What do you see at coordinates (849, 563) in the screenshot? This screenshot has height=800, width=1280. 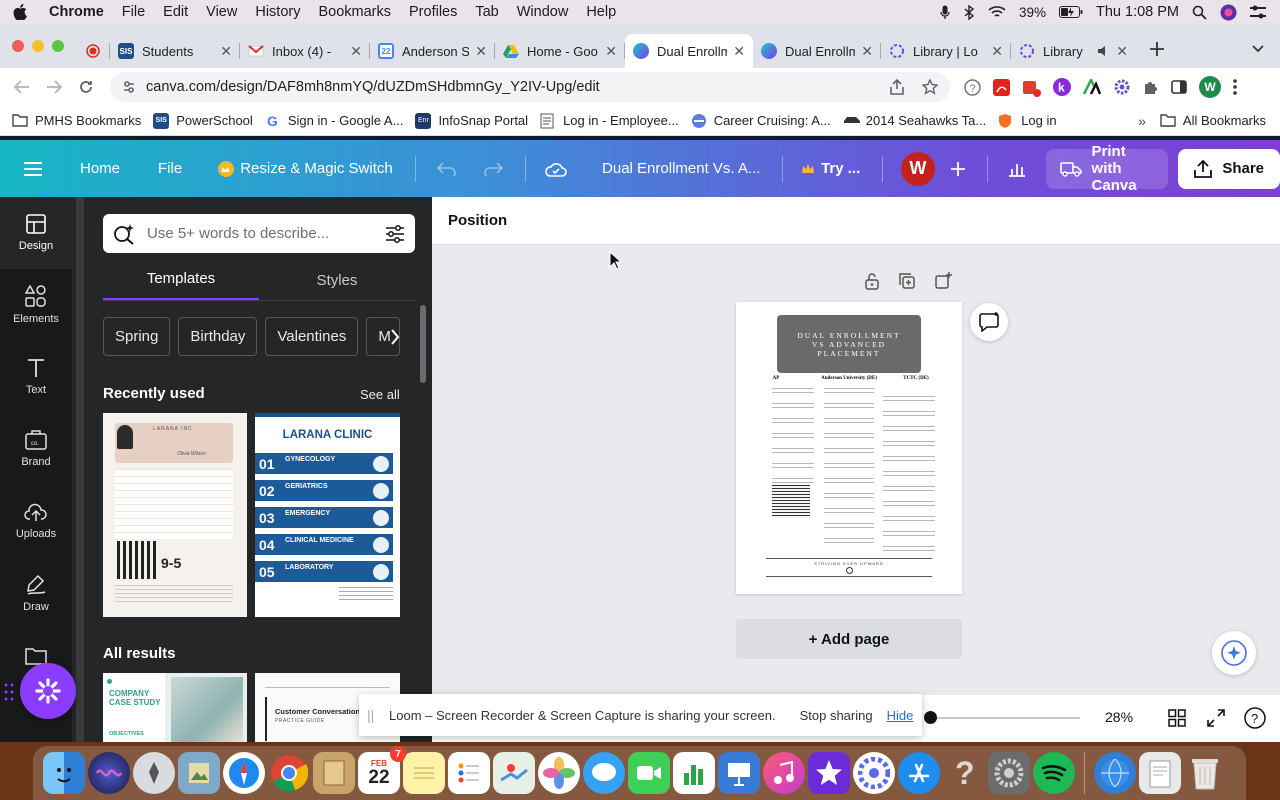 I see `page-footer-motto: STRIVING EVER UPWARD` at bounding box center [849, 563].